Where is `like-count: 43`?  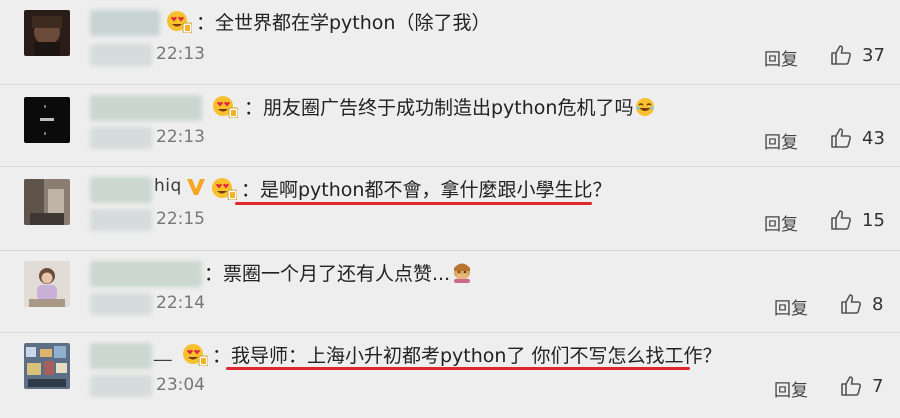
like-count: 43 is located at coordinates (873, 138).